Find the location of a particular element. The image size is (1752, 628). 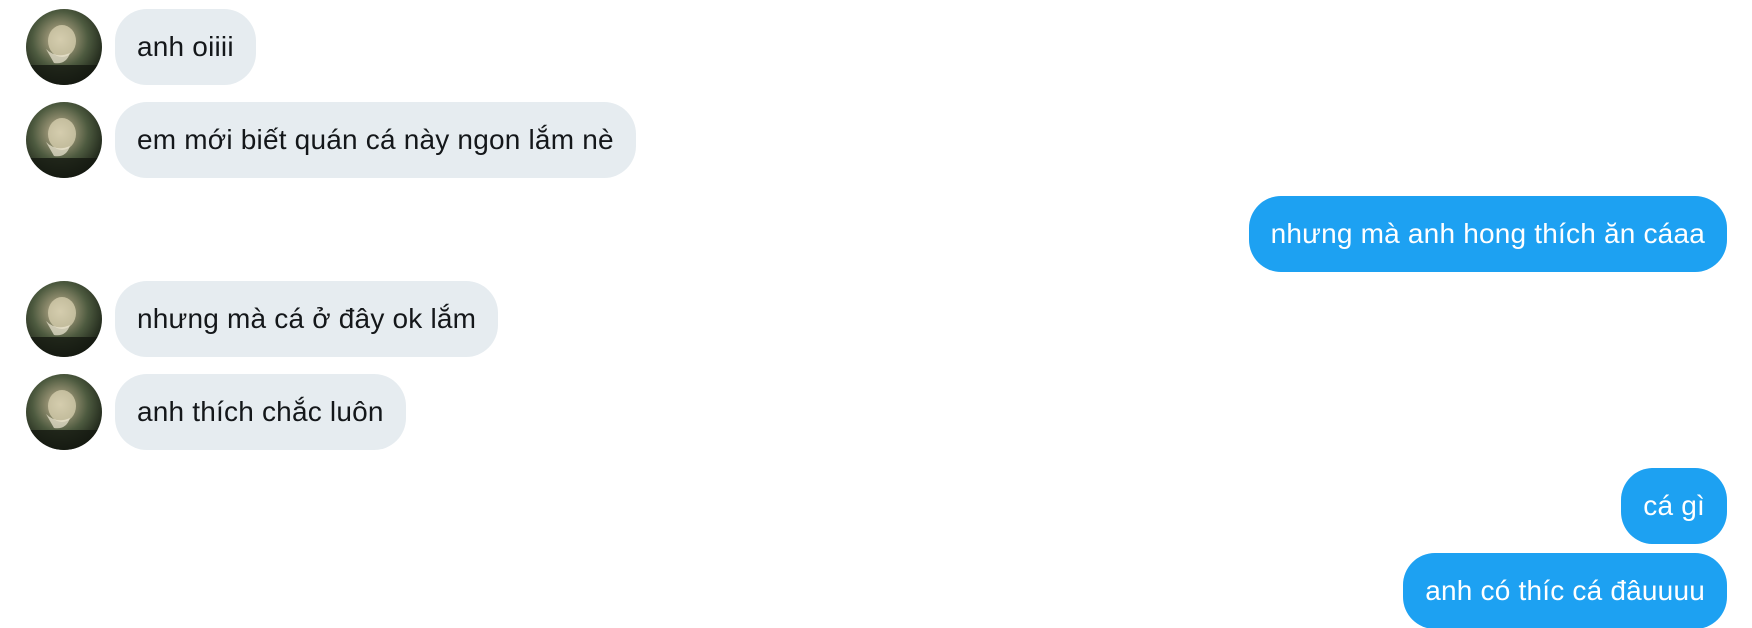

message-row-incoming: anh oiiii is located at coordinates (876, 47).